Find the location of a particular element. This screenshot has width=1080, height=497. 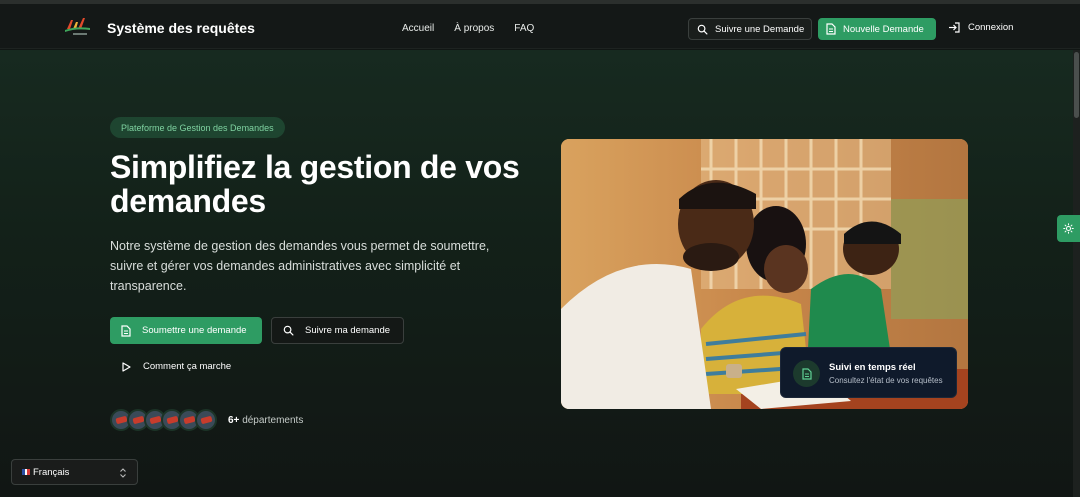

follow-request-label: Suivre ma demande is located at coordinates (348, 330).